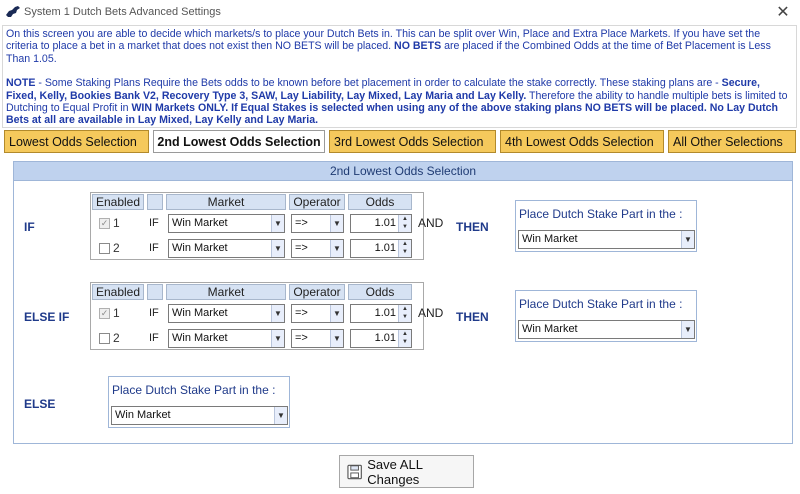 The width and height of the screenshot is (800, 494). I want to click on info-no-bets: NO BETS, so click(418, 46).